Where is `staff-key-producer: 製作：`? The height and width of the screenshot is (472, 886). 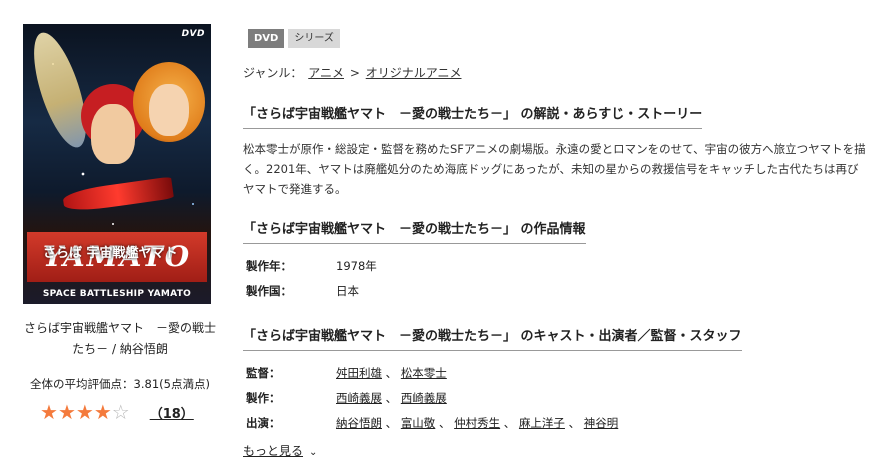
staff-key-producer: 製作： is located at coordinates (263, 398).